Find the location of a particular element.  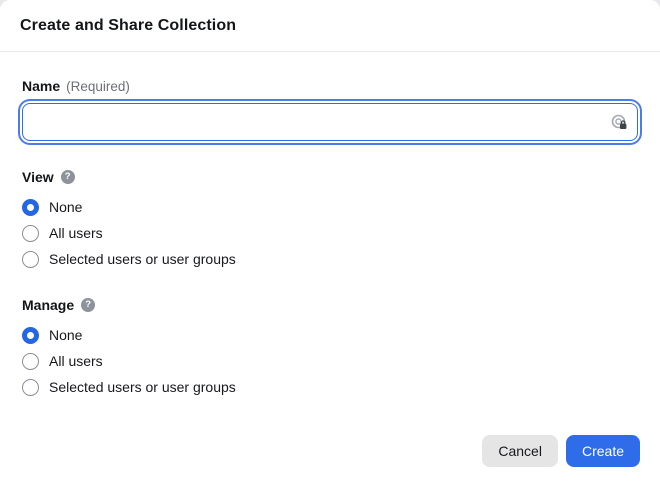

cancel-button: Cancel is located at coordinates (520, 451).